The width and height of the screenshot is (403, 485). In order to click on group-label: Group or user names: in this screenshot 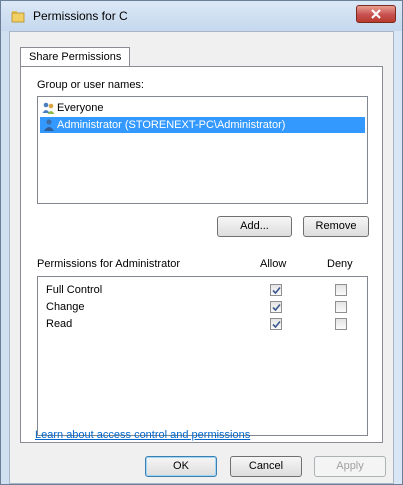, I will do `click(90, 85)`.